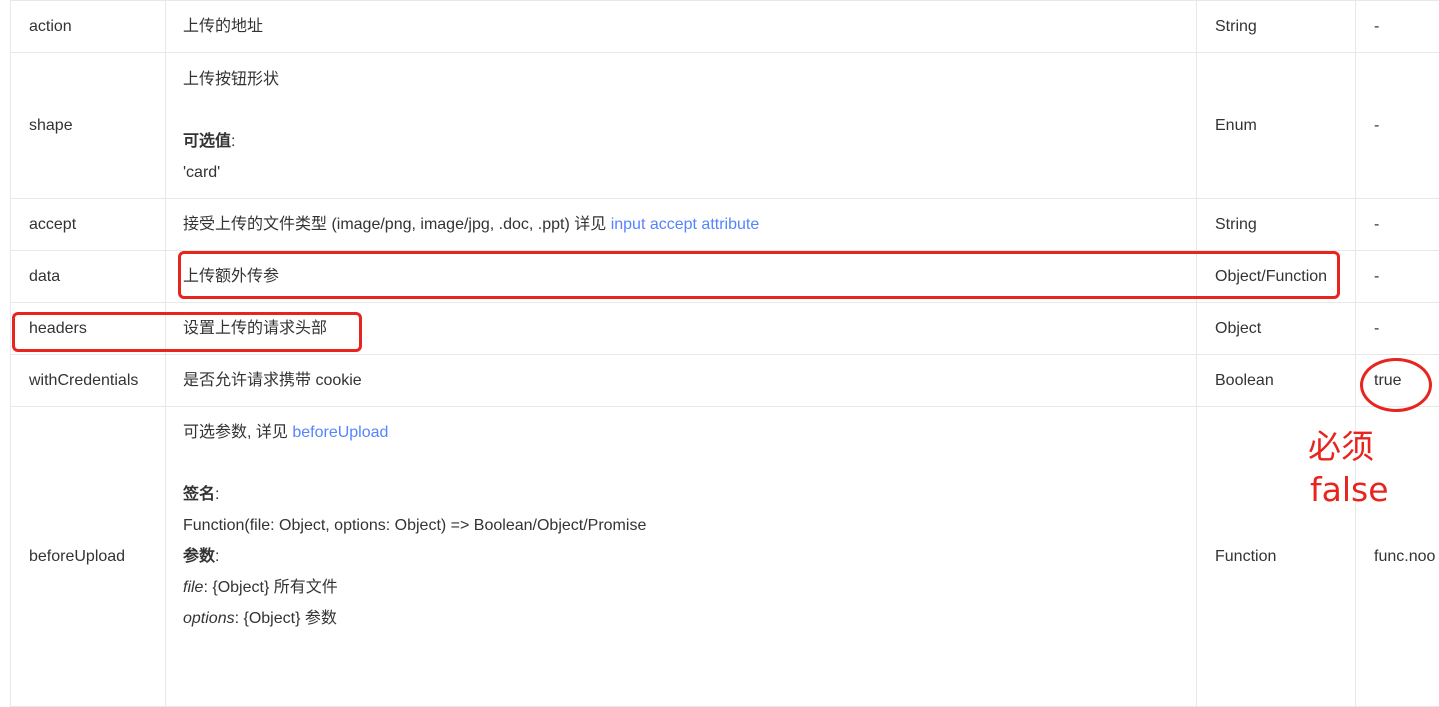 The image size is (1439, 707). What do you see at coordinates (680, 494) in the screenshot?
I see `signature: 签名:` at bounding box center [680, 494].